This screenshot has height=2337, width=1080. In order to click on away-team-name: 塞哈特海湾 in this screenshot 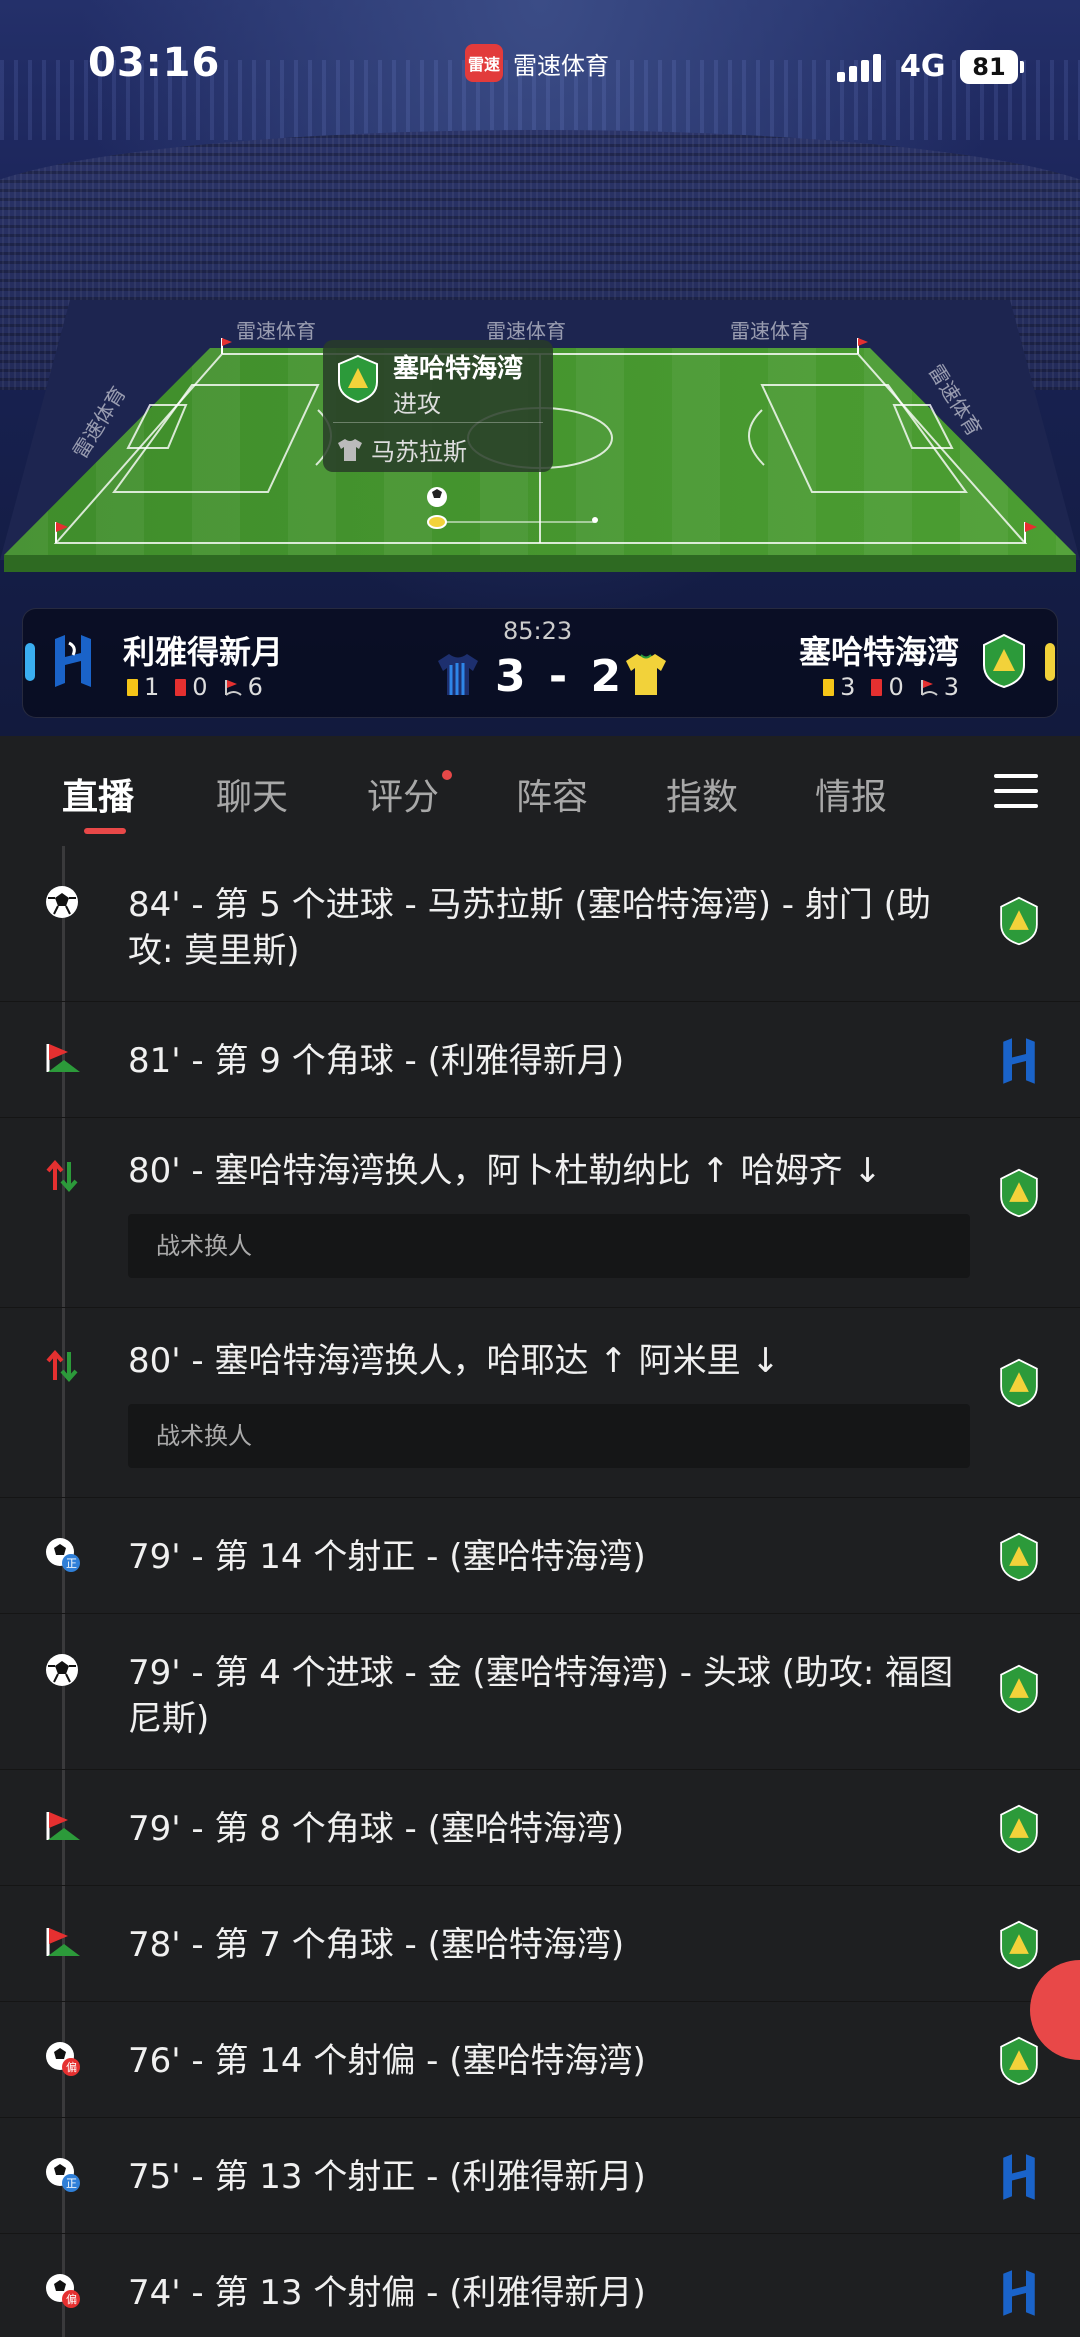, I will do `click(878, 652)`.